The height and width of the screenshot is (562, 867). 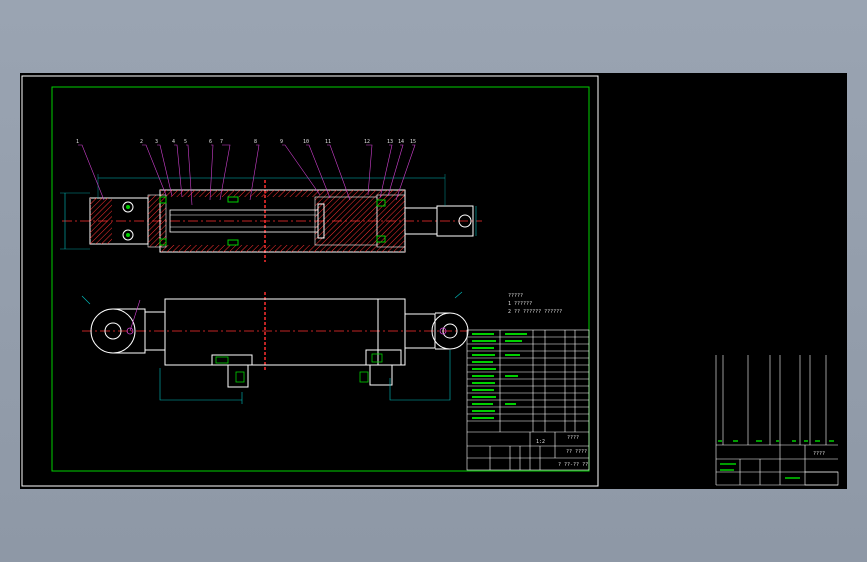 I want to click on svg-text: 14, so click(x=401, y=142).